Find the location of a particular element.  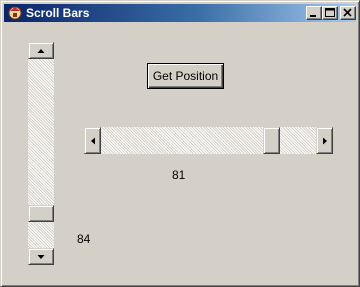

scroll-down-button is located at coordinates (41, 256).